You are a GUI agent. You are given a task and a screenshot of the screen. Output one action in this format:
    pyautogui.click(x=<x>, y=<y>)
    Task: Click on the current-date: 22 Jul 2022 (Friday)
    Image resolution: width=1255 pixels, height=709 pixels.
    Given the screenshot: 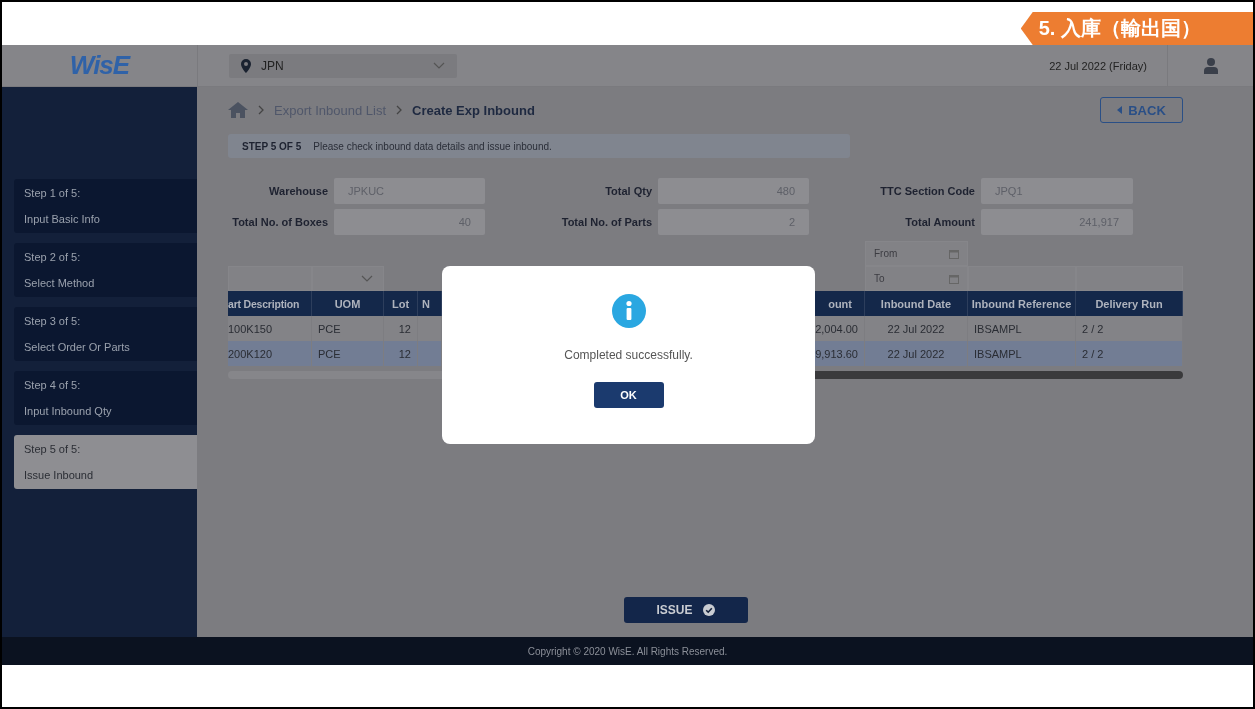 What is the action you would take?
    pyautogui.click(x=1098, y=65)
    